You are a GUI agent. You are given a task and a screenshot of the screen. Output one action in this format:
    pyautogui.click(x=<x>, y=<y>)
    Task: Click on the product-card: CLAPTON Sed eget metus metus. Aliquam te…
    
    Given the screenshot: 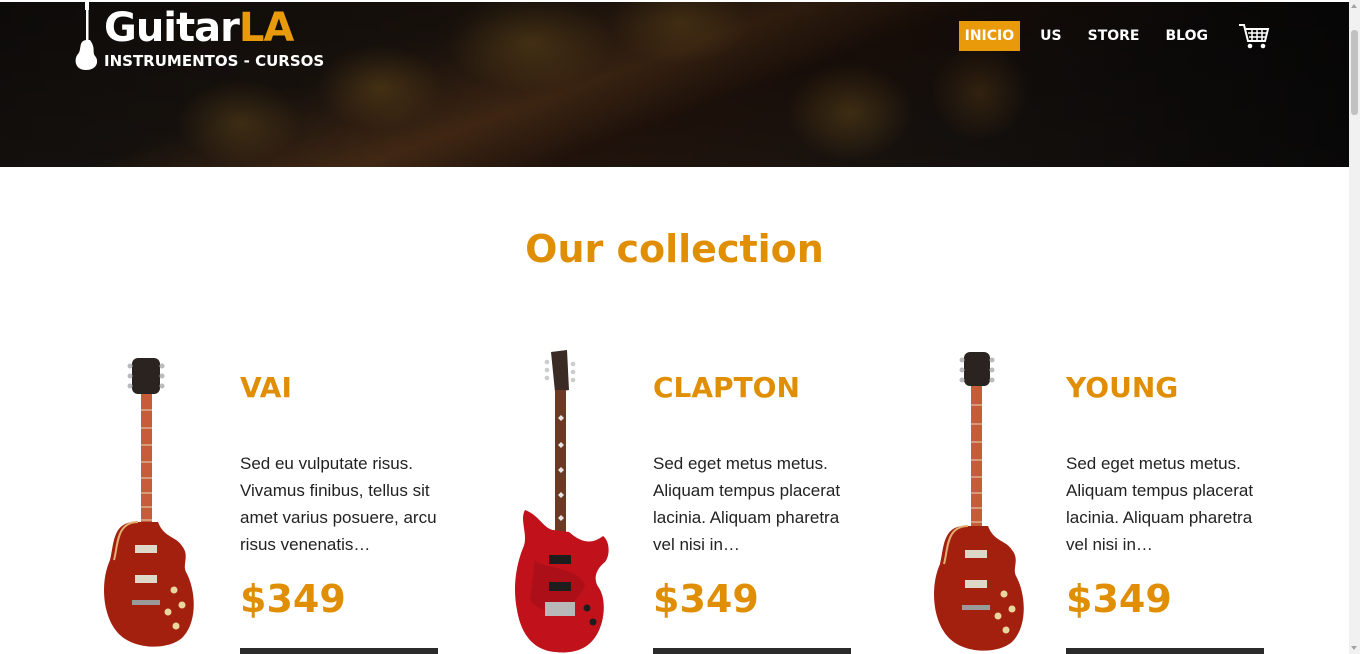 What is the action you would take?
    pyautogui.click(x=715, y=502)
    